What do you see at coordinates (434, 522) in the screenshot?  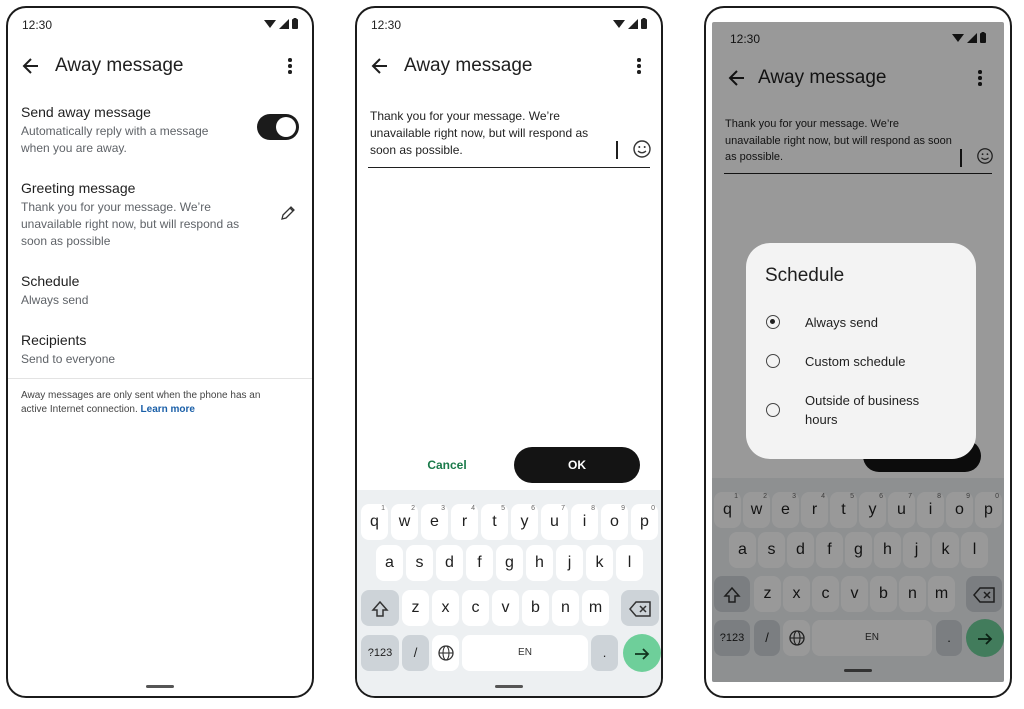 I see `key-e: 3e` at bounding box center [434, 522].